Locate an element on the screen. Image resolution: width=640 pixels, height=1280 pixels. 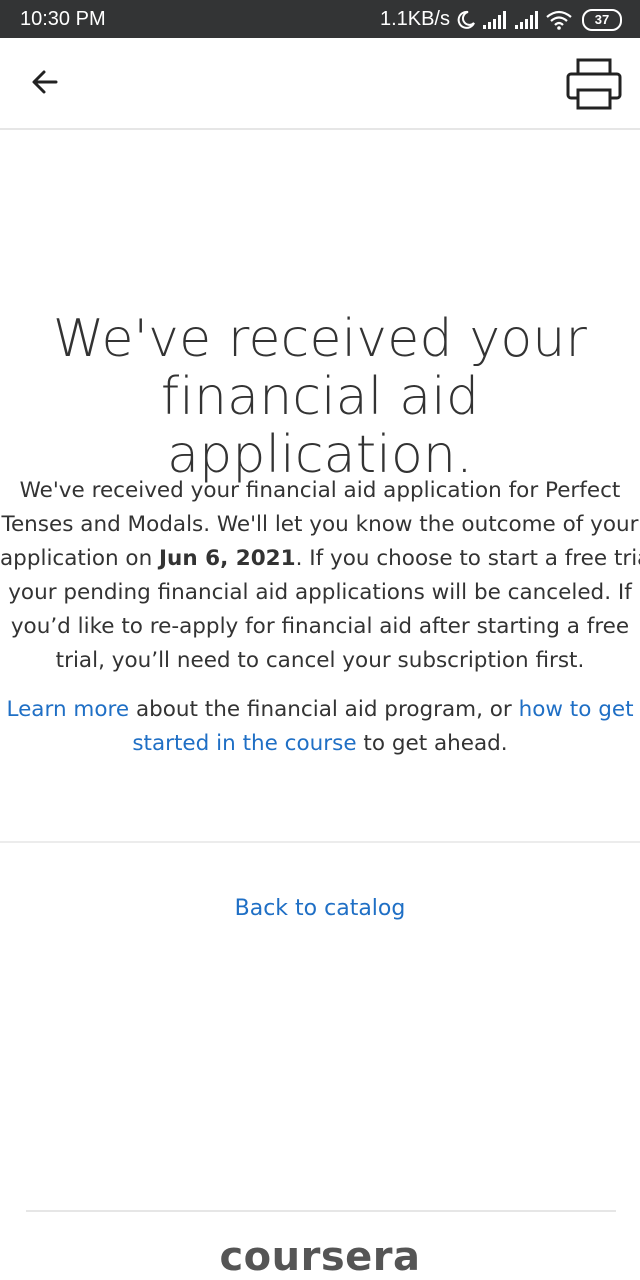
status-bar: 10:30 PM 1.1KB/s 37 is located at coordinates (320, 19).